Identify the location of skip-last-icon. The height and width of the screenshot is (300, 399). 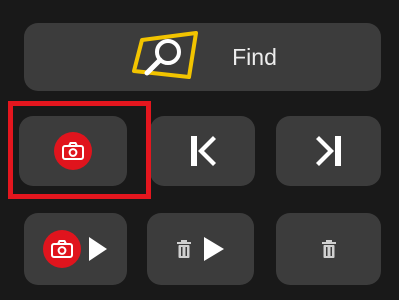
(329, 151).